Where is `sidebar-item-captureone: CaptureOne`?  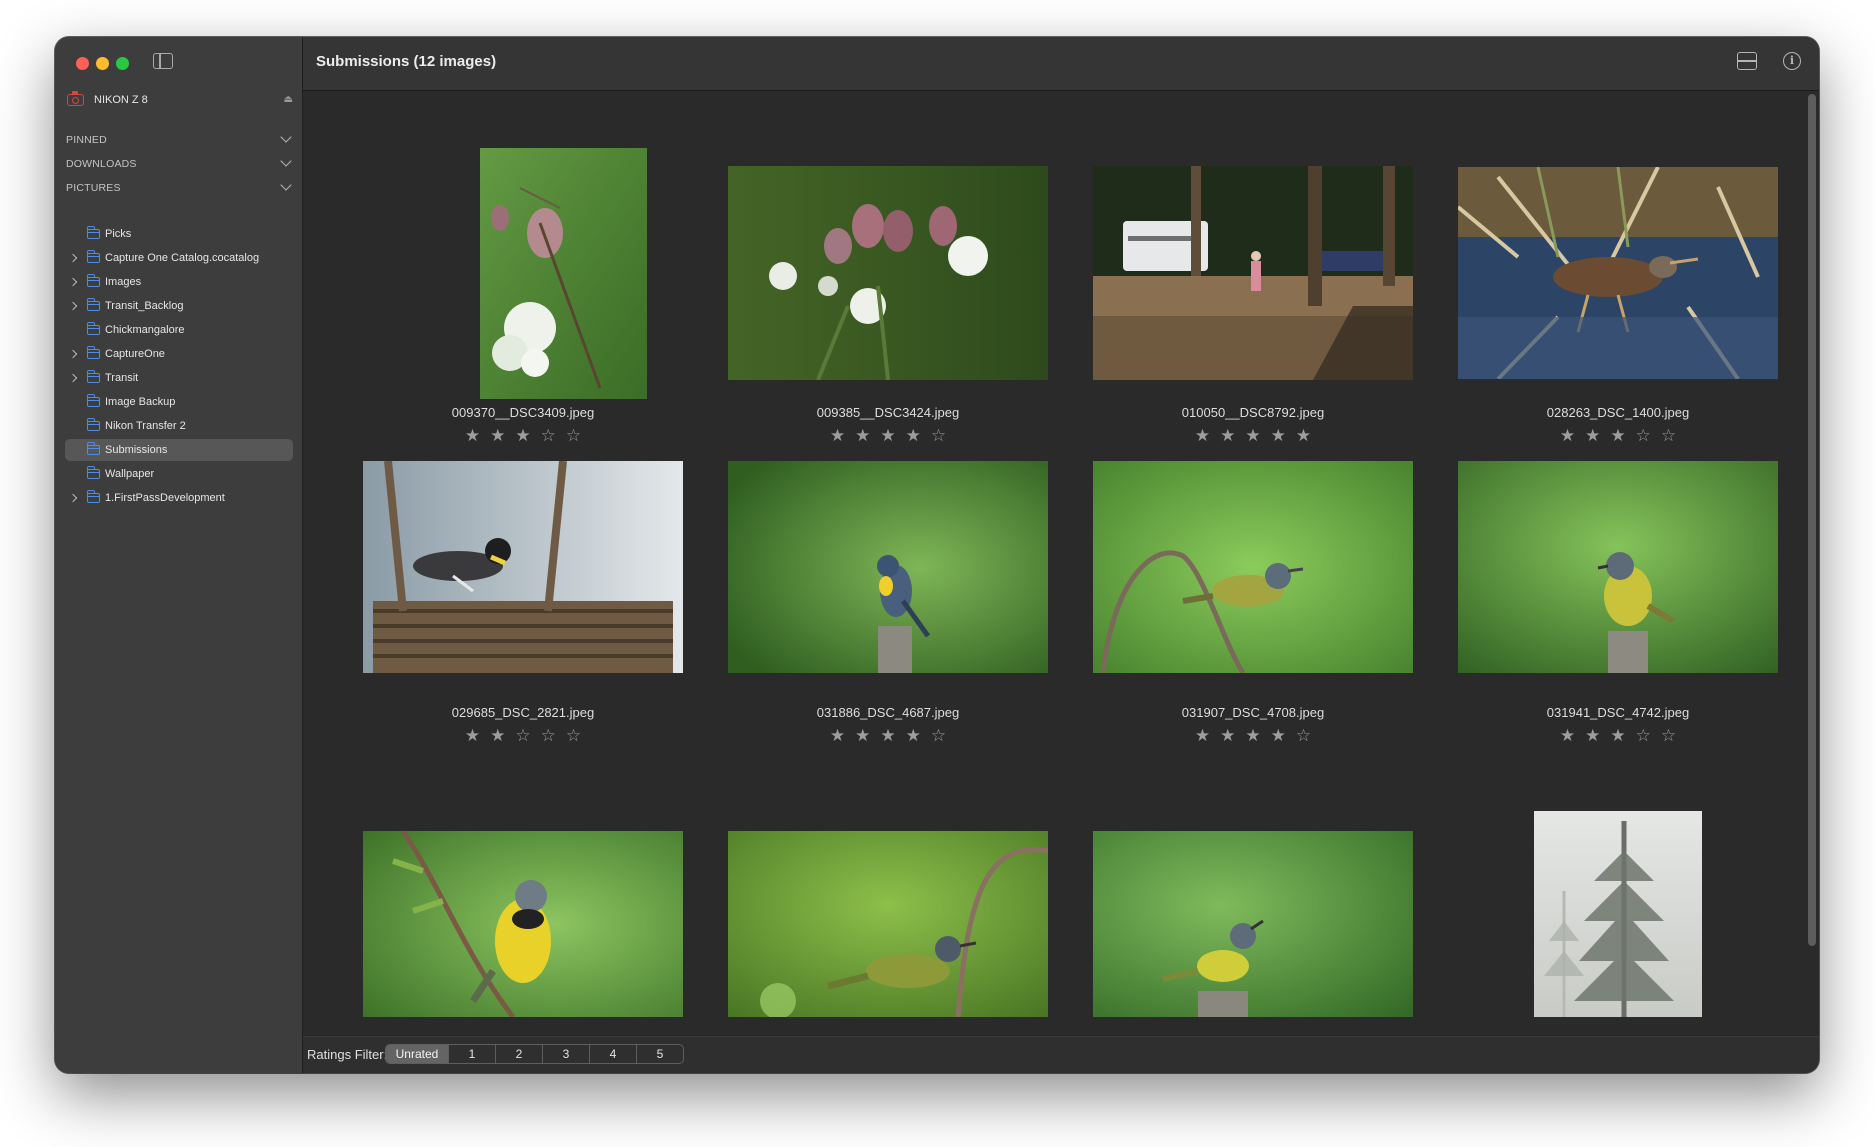 sidebar-item-captureone: CaptureOne is located at coordinates (179, 354).